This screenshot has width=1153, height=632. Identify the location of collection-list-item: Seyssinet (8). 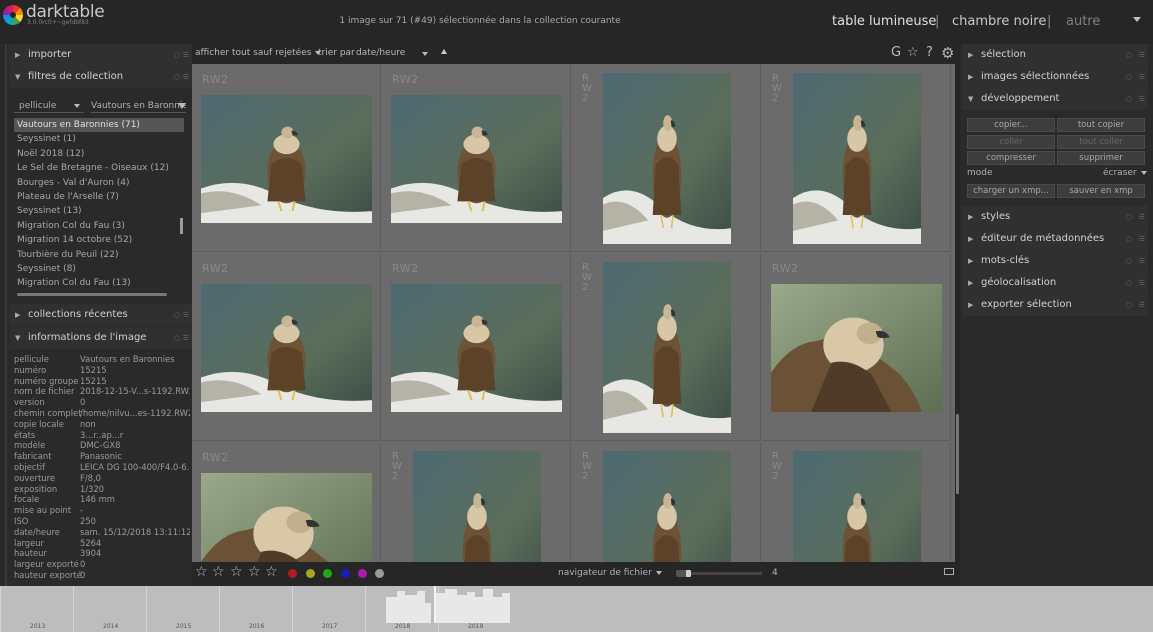
(99, 269).